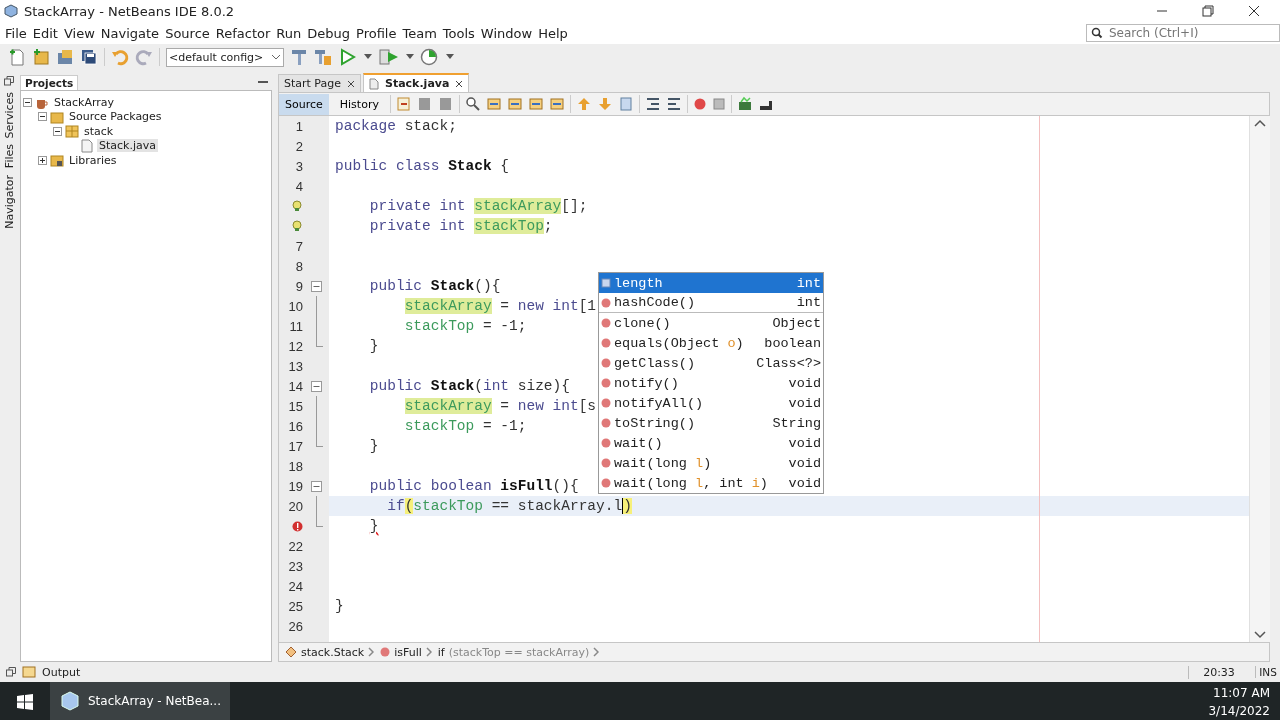 The image size is (1280, 720). Describe the element at coordinates (472, 104) in the screenshot. I see `magnifier-icon` at that location.